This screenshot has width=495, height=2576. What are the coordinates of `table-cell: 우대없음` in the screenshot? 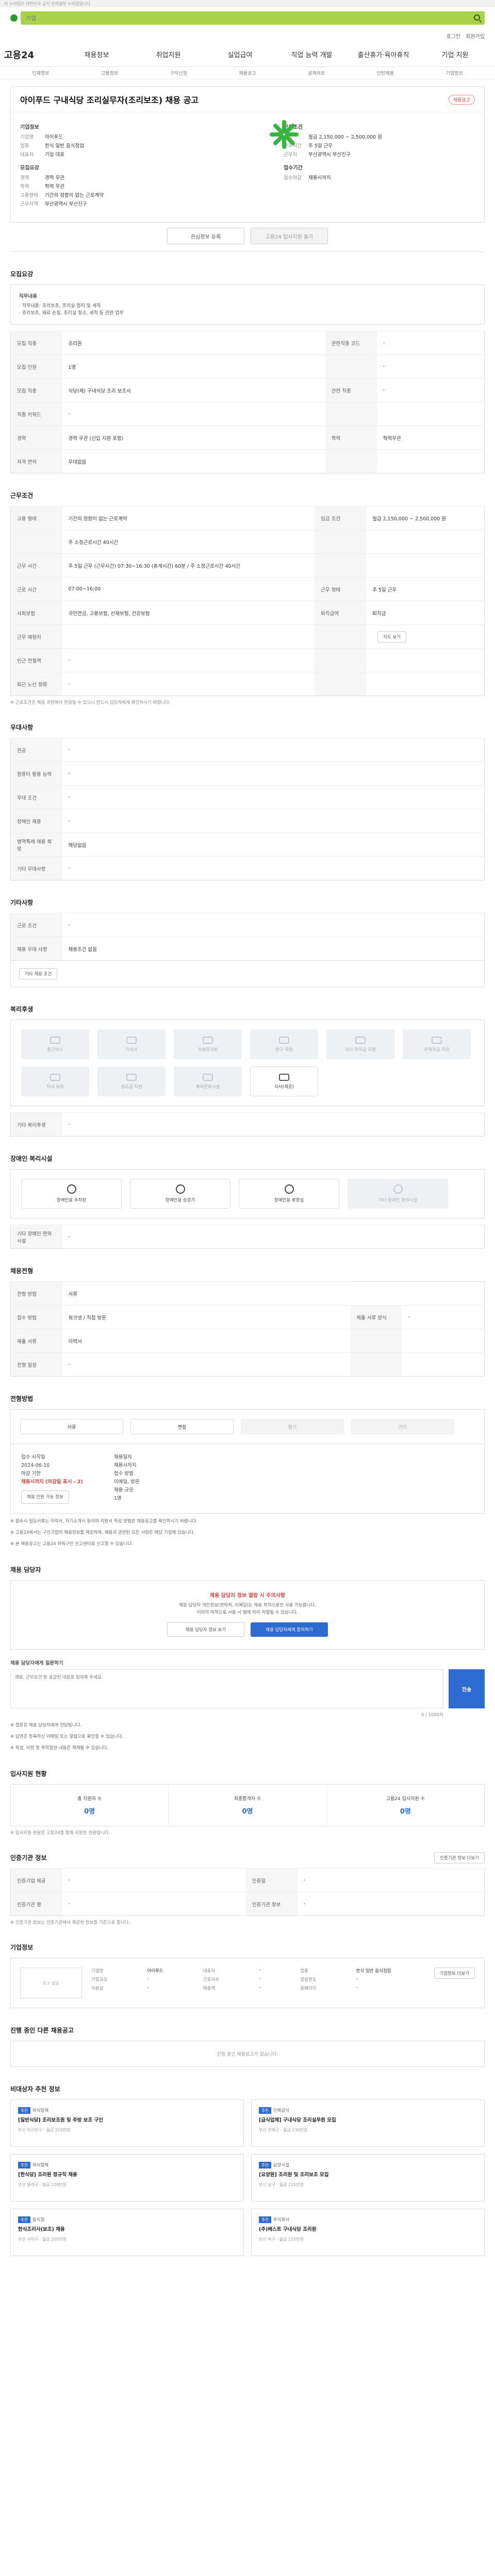 It's located at (194, 461).